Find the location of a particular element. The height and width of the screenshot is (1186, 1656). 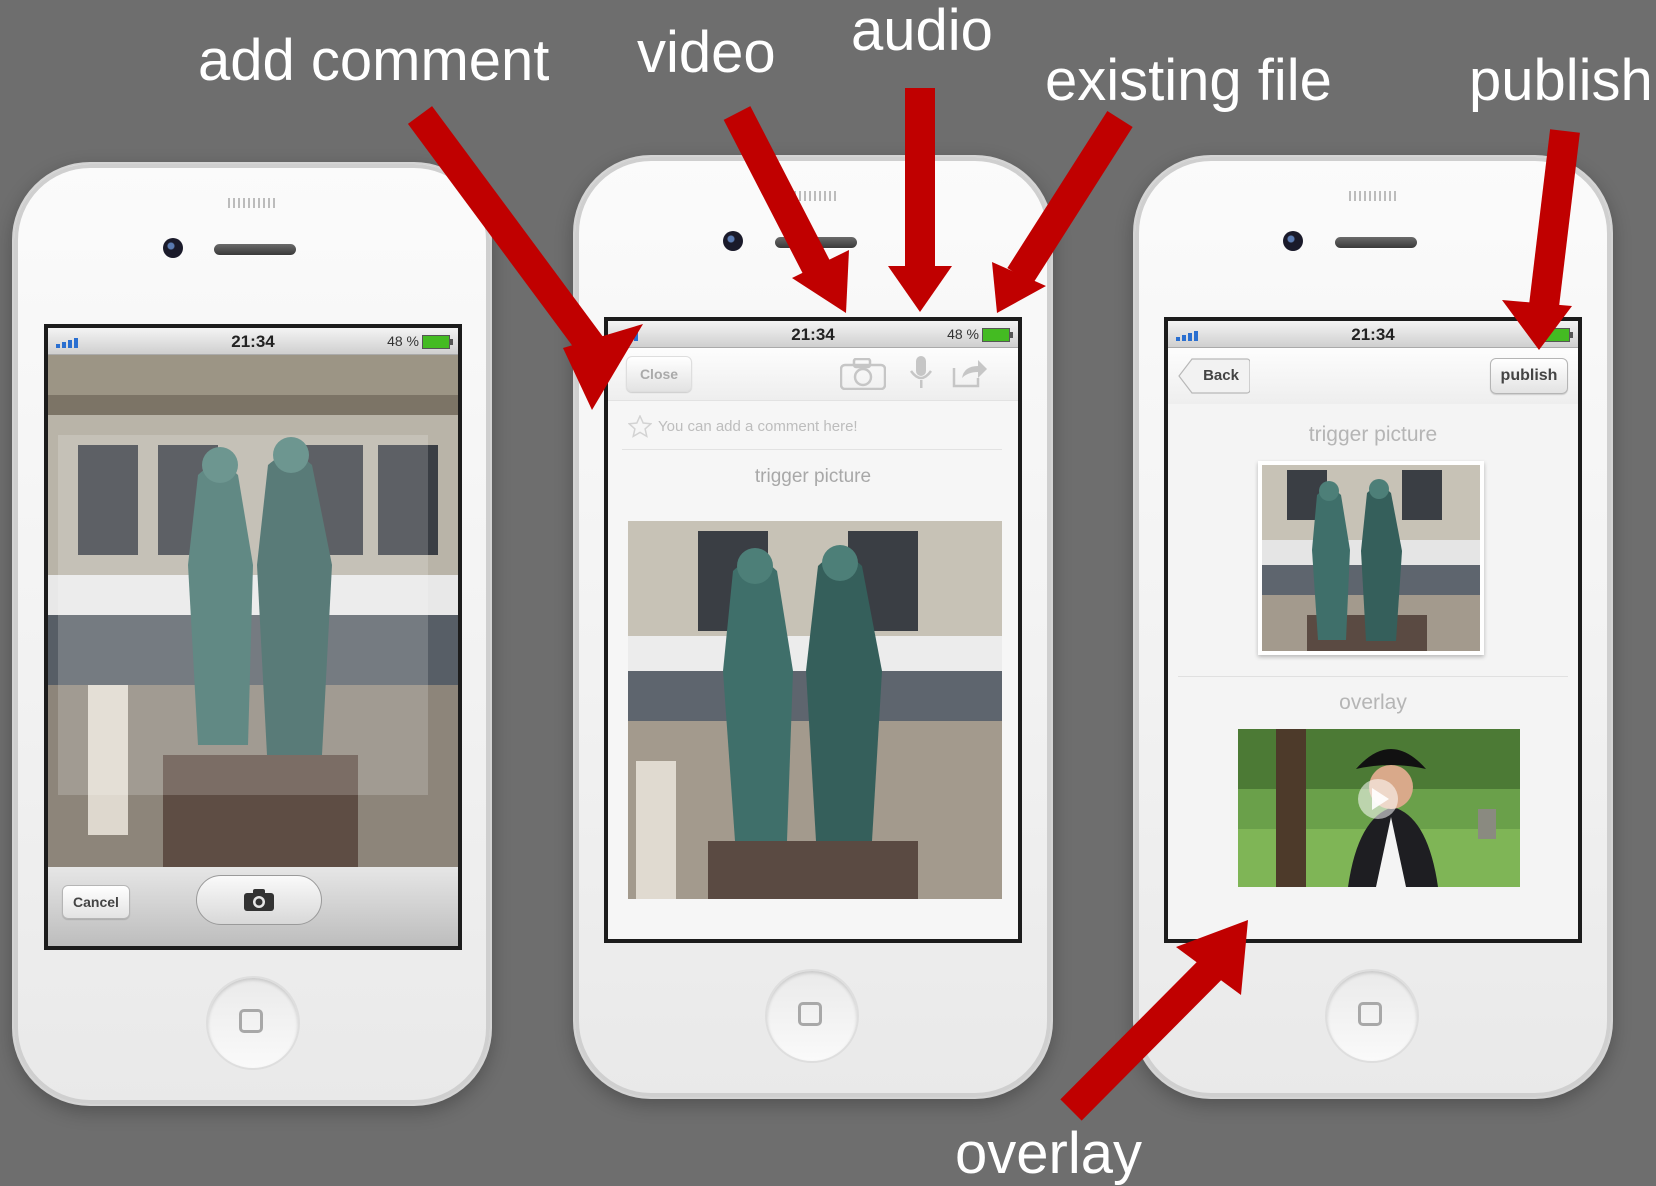

back-button: Back is located at coordinates (1214, 376).